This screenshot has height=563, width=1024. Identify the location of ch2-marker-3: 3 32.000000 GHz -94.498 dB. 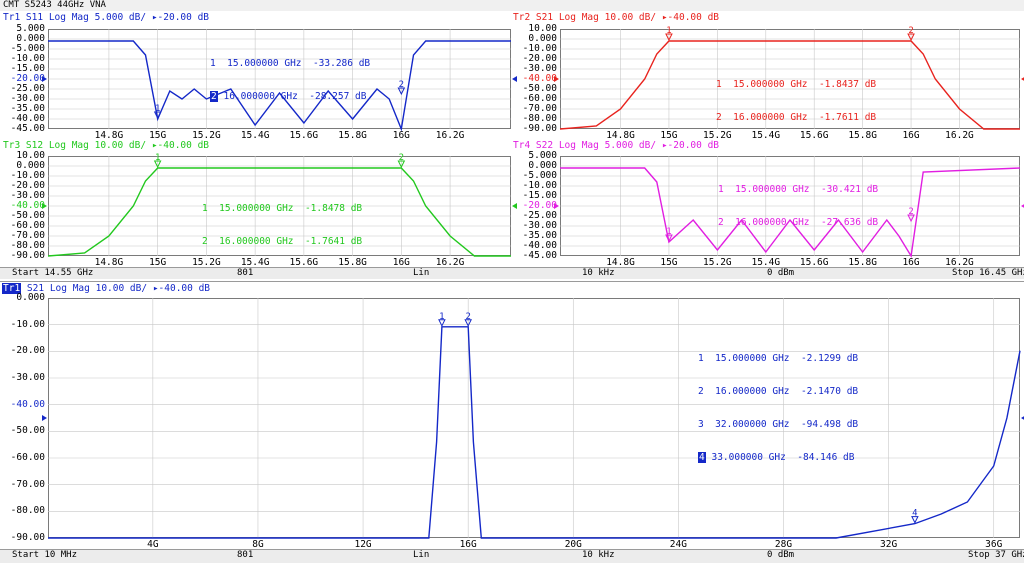
(778, 424).